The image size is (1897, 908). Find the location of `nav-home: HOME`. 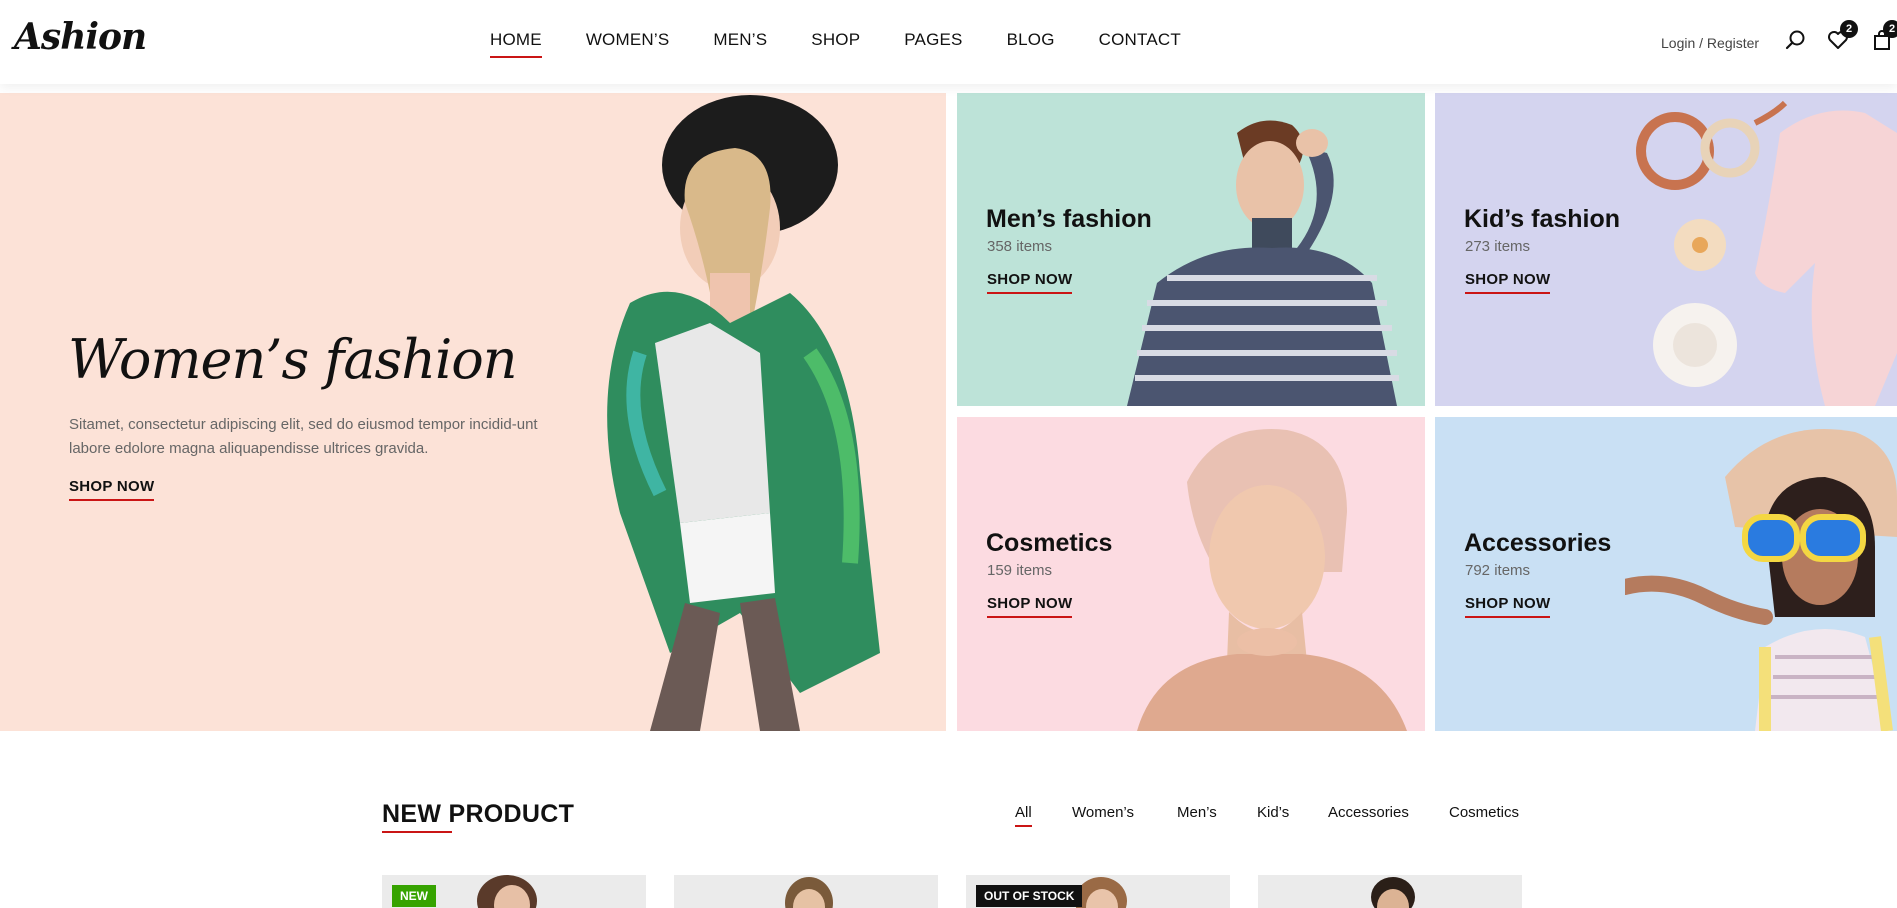

nav-home: HOME is located at coordinates (516, 44).